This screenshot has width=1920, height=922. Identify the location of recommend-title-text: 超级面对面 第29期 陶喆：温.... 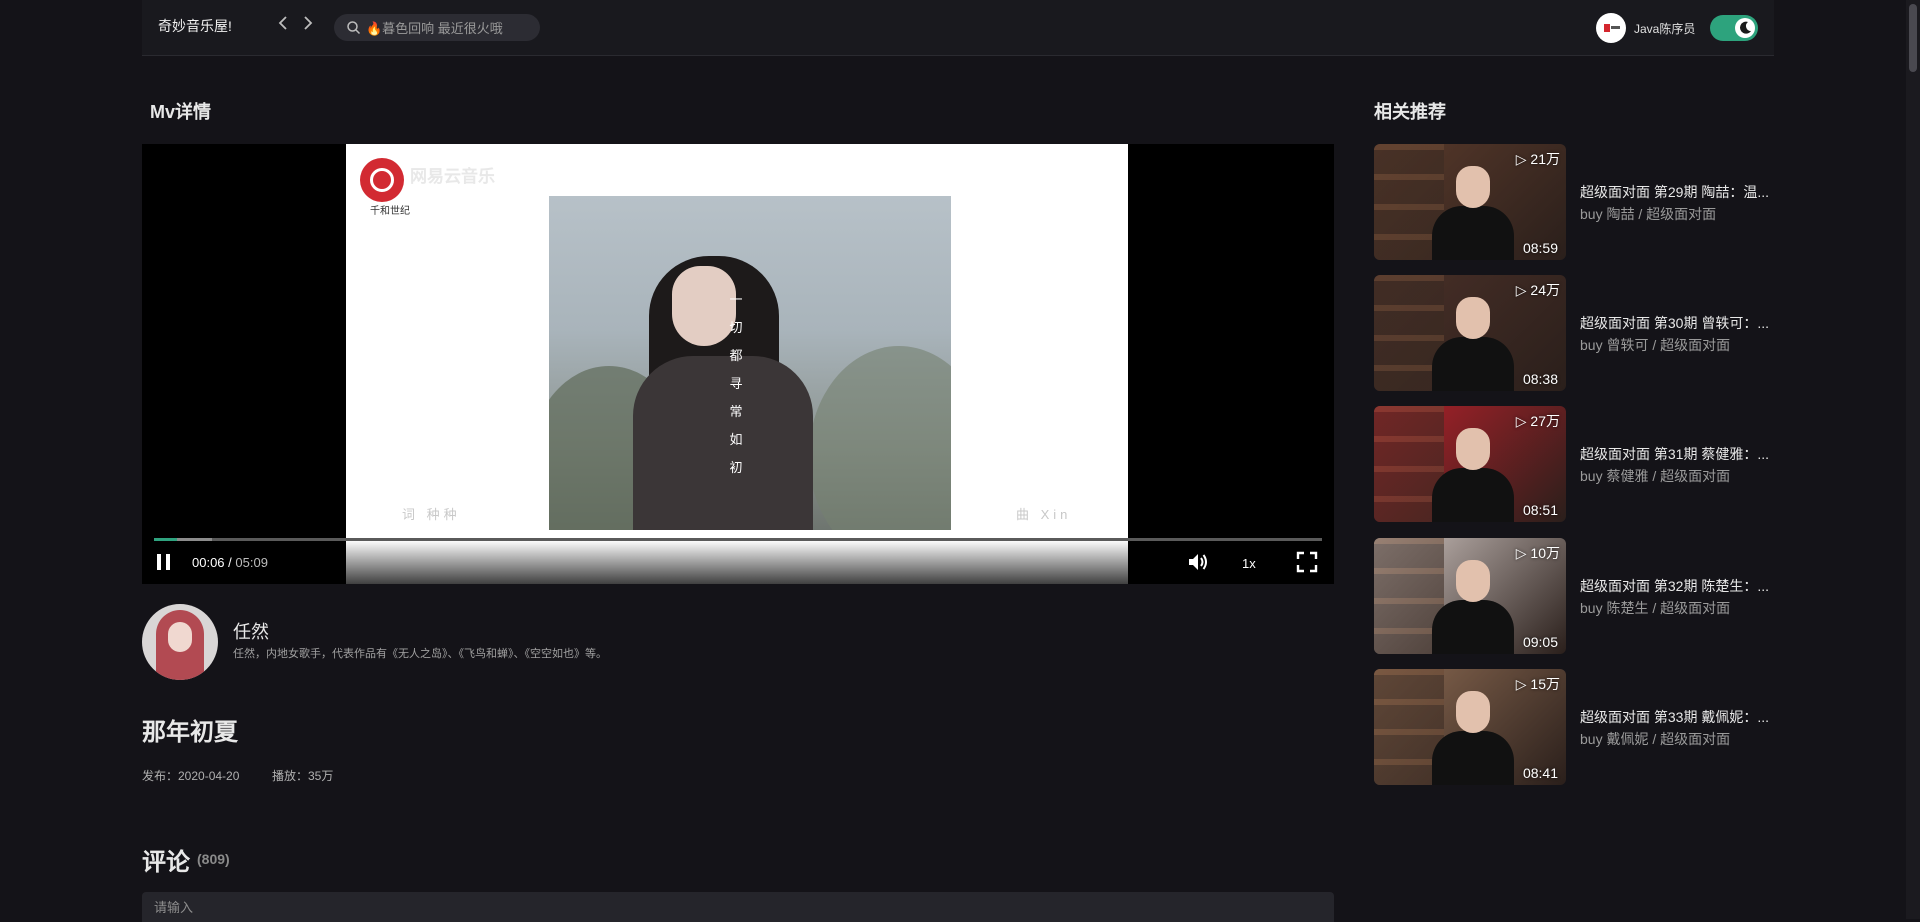
(1677, 192).